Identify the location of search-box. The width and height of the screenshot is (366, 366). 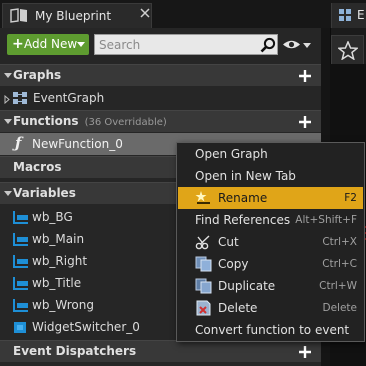
(186, 44).